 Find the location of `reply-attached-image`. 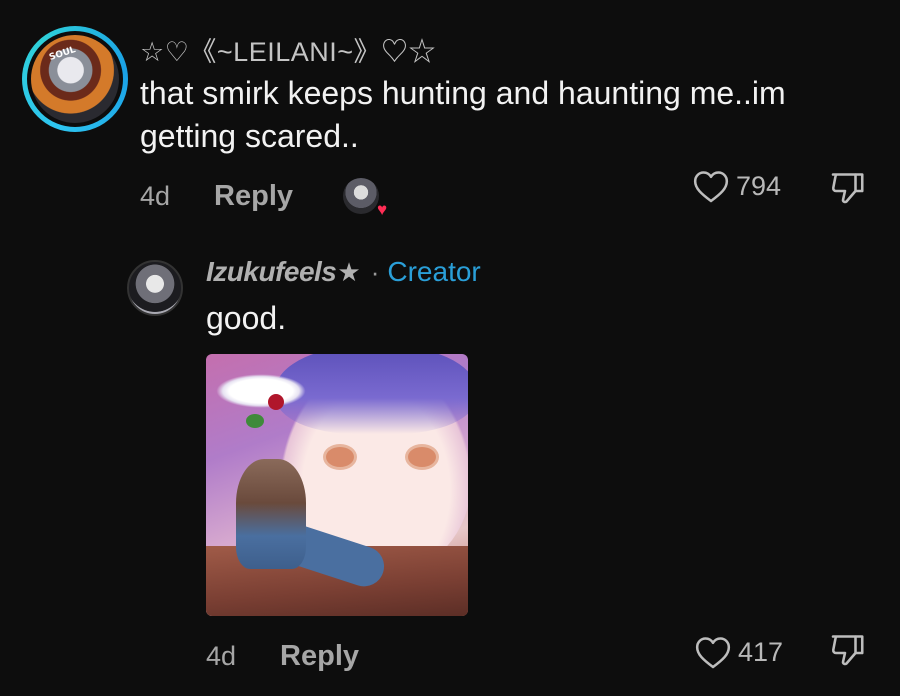

reply-attached-image is located at coordinates (337, 485).